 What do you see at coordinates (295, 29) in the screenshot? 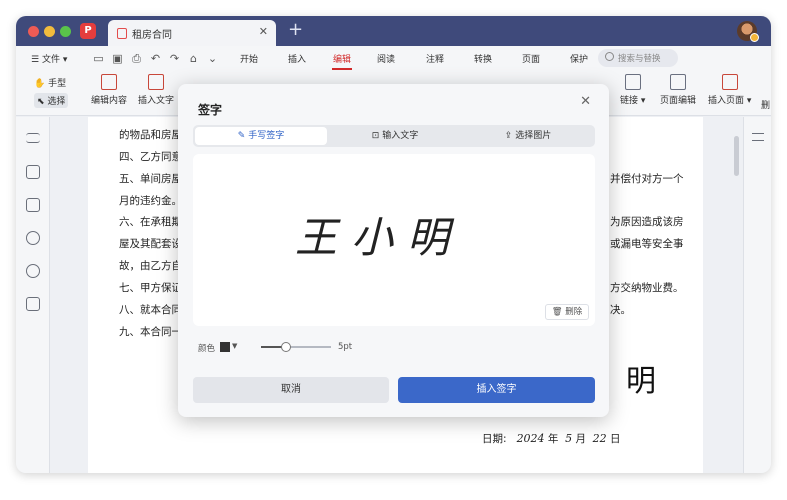
I see `new-tab-button: +` at bounding box center [295, 29].